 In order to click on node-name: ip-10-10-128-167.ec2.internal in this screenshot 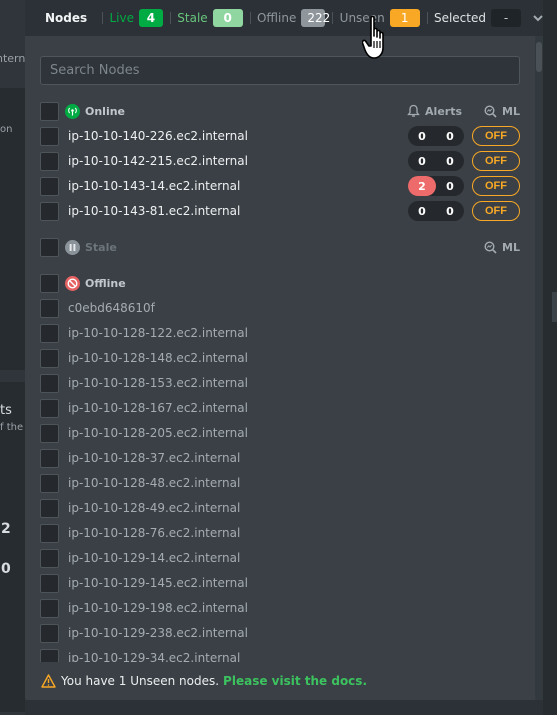, I will do `click(158, 408)`.